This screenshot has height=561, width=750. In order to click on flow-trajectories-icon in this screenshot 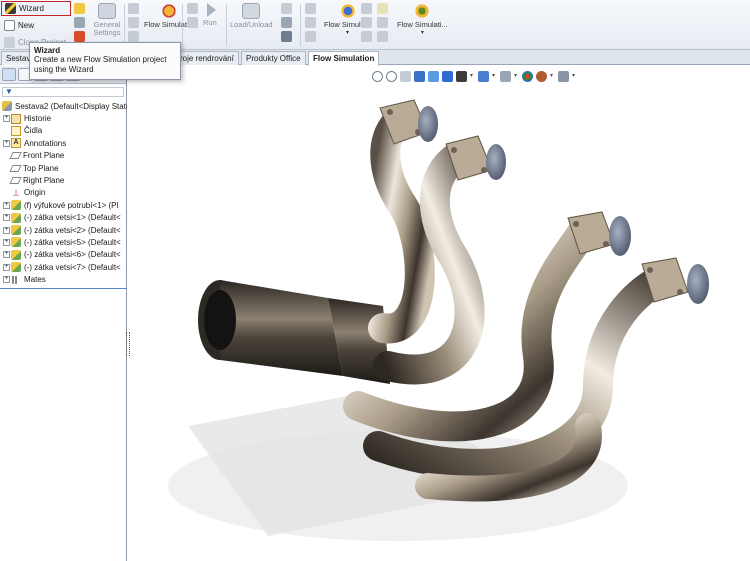, I will do `click(366, 36)`.